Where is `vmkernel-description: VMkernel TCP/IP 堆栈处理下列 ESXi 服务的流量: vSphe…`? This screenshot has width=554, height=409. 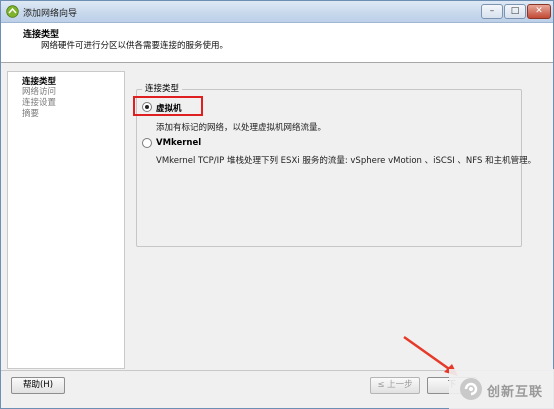
vmkernel-description: VMkernel TCP/IP 堆栈处理下列 ESXi 服务的流量: vSphe… is located at coordinates (346, 161).